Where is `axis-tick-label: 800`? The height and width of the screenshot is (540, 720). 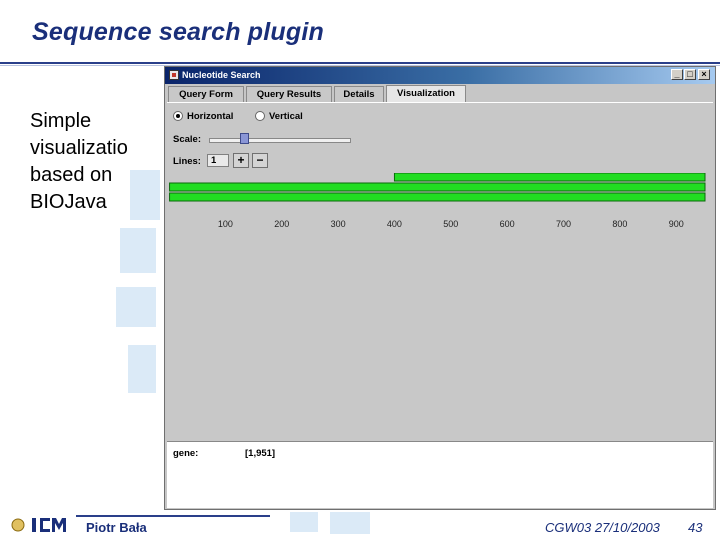
axis-tick-label: 800 is located at coordinates (620, 224).